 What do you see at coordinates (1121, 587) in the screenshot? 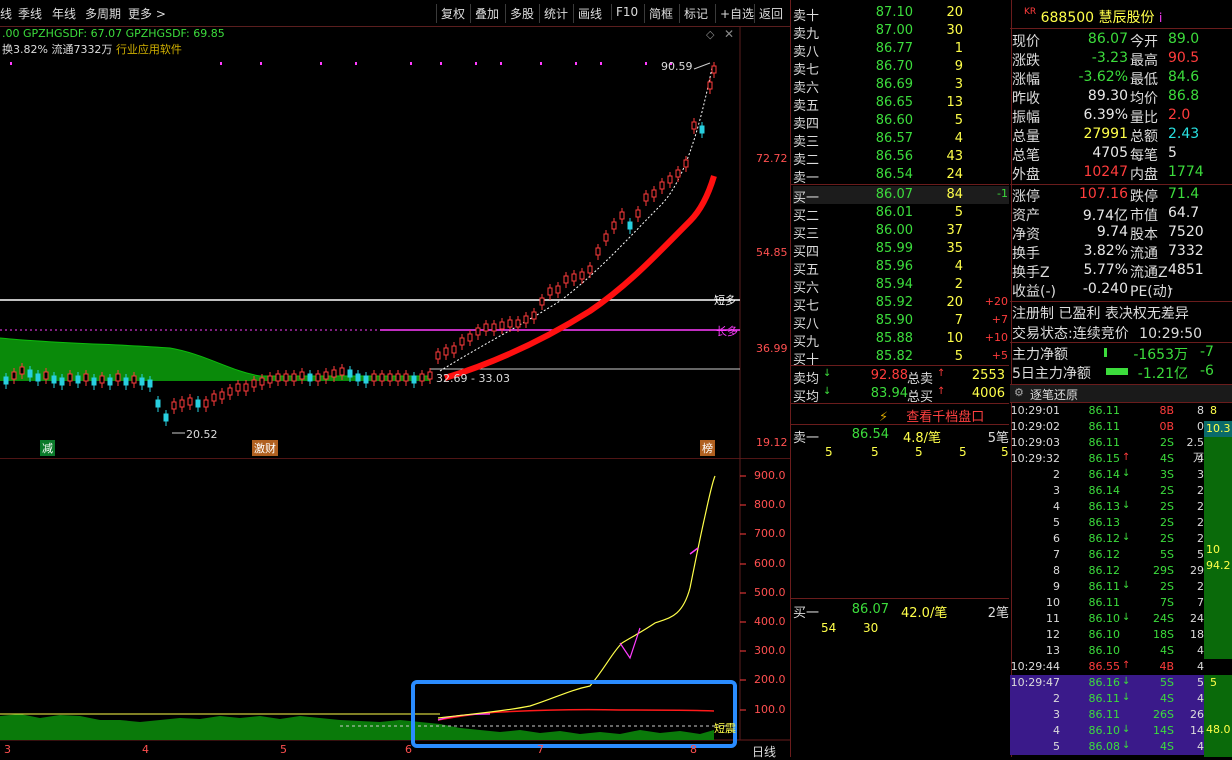
I see `tick-row: 9 86.11 ↓ 2S 2` at bounding box center [1121, 587].